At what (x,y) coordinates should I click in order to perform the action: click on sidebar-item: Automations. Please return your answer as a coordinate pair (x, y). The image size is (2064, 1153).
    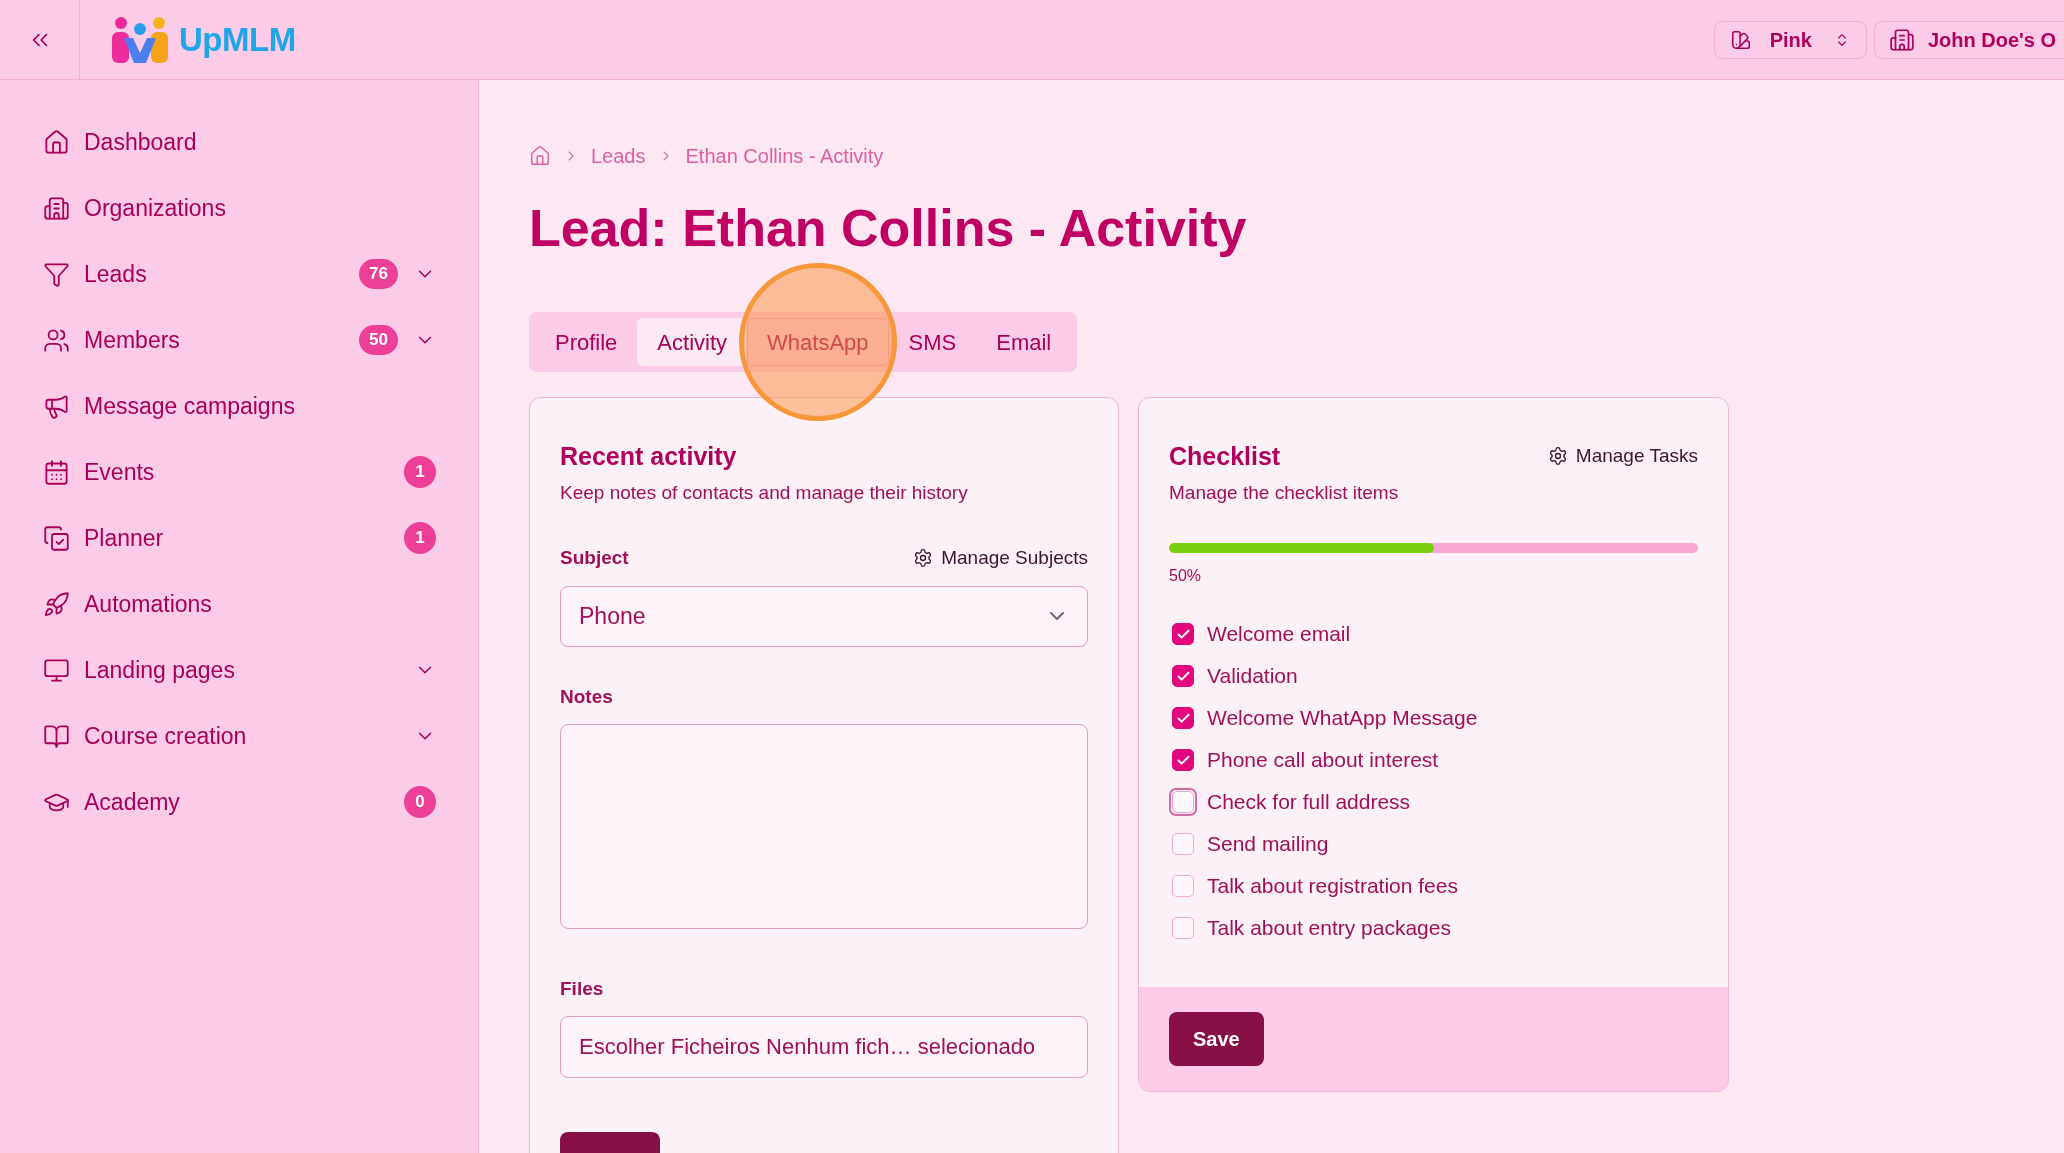
    Looking at the image, I should click on (239, 604).